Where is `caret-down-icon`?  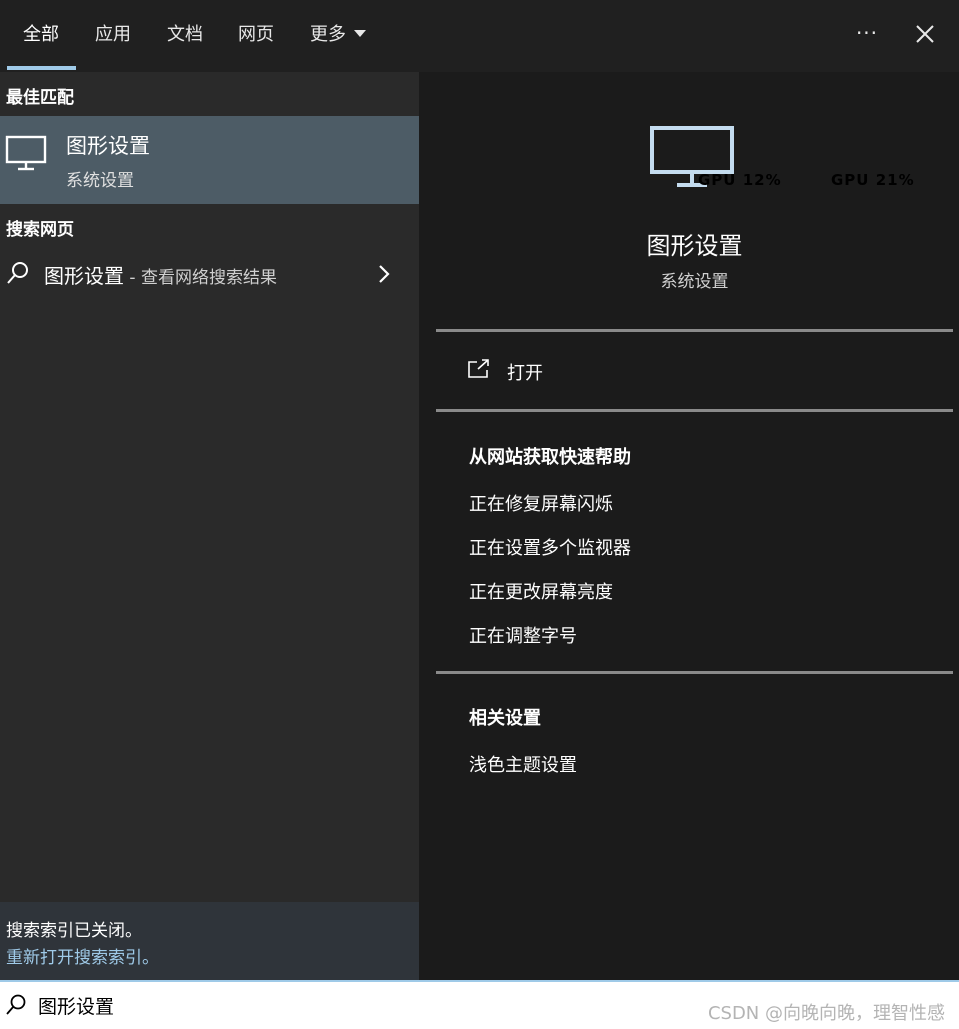 caret-down-icon is located at coordinates (360, 33).